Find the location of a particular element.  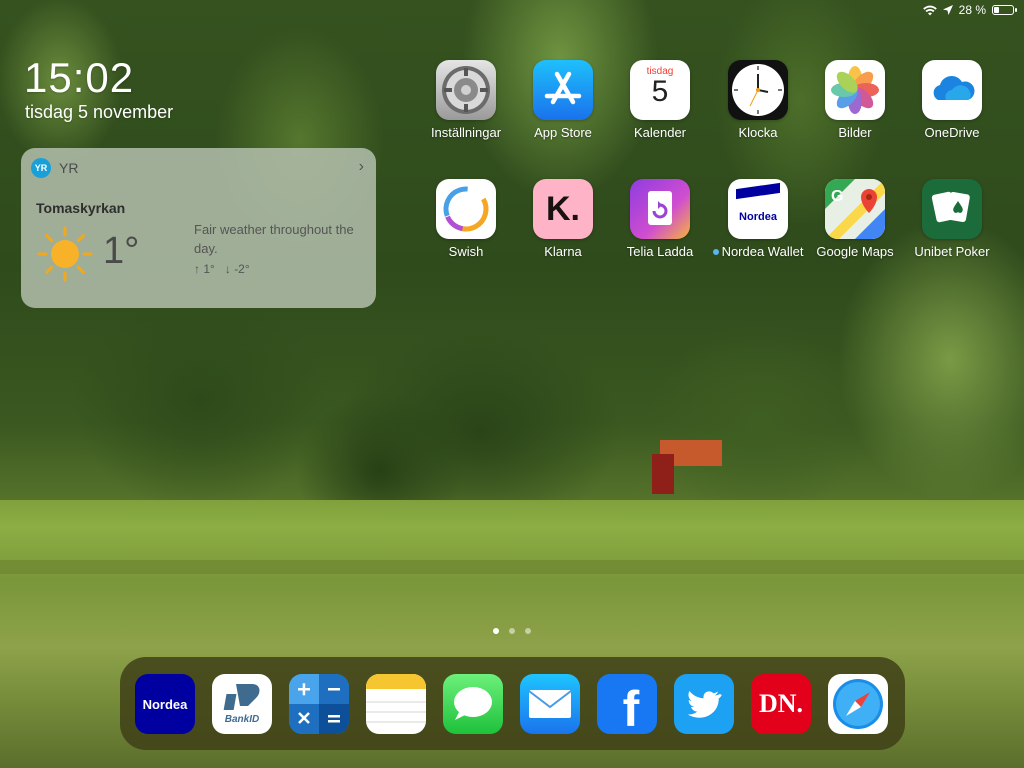

dock-app-notes is located at coordinates (396, 704).